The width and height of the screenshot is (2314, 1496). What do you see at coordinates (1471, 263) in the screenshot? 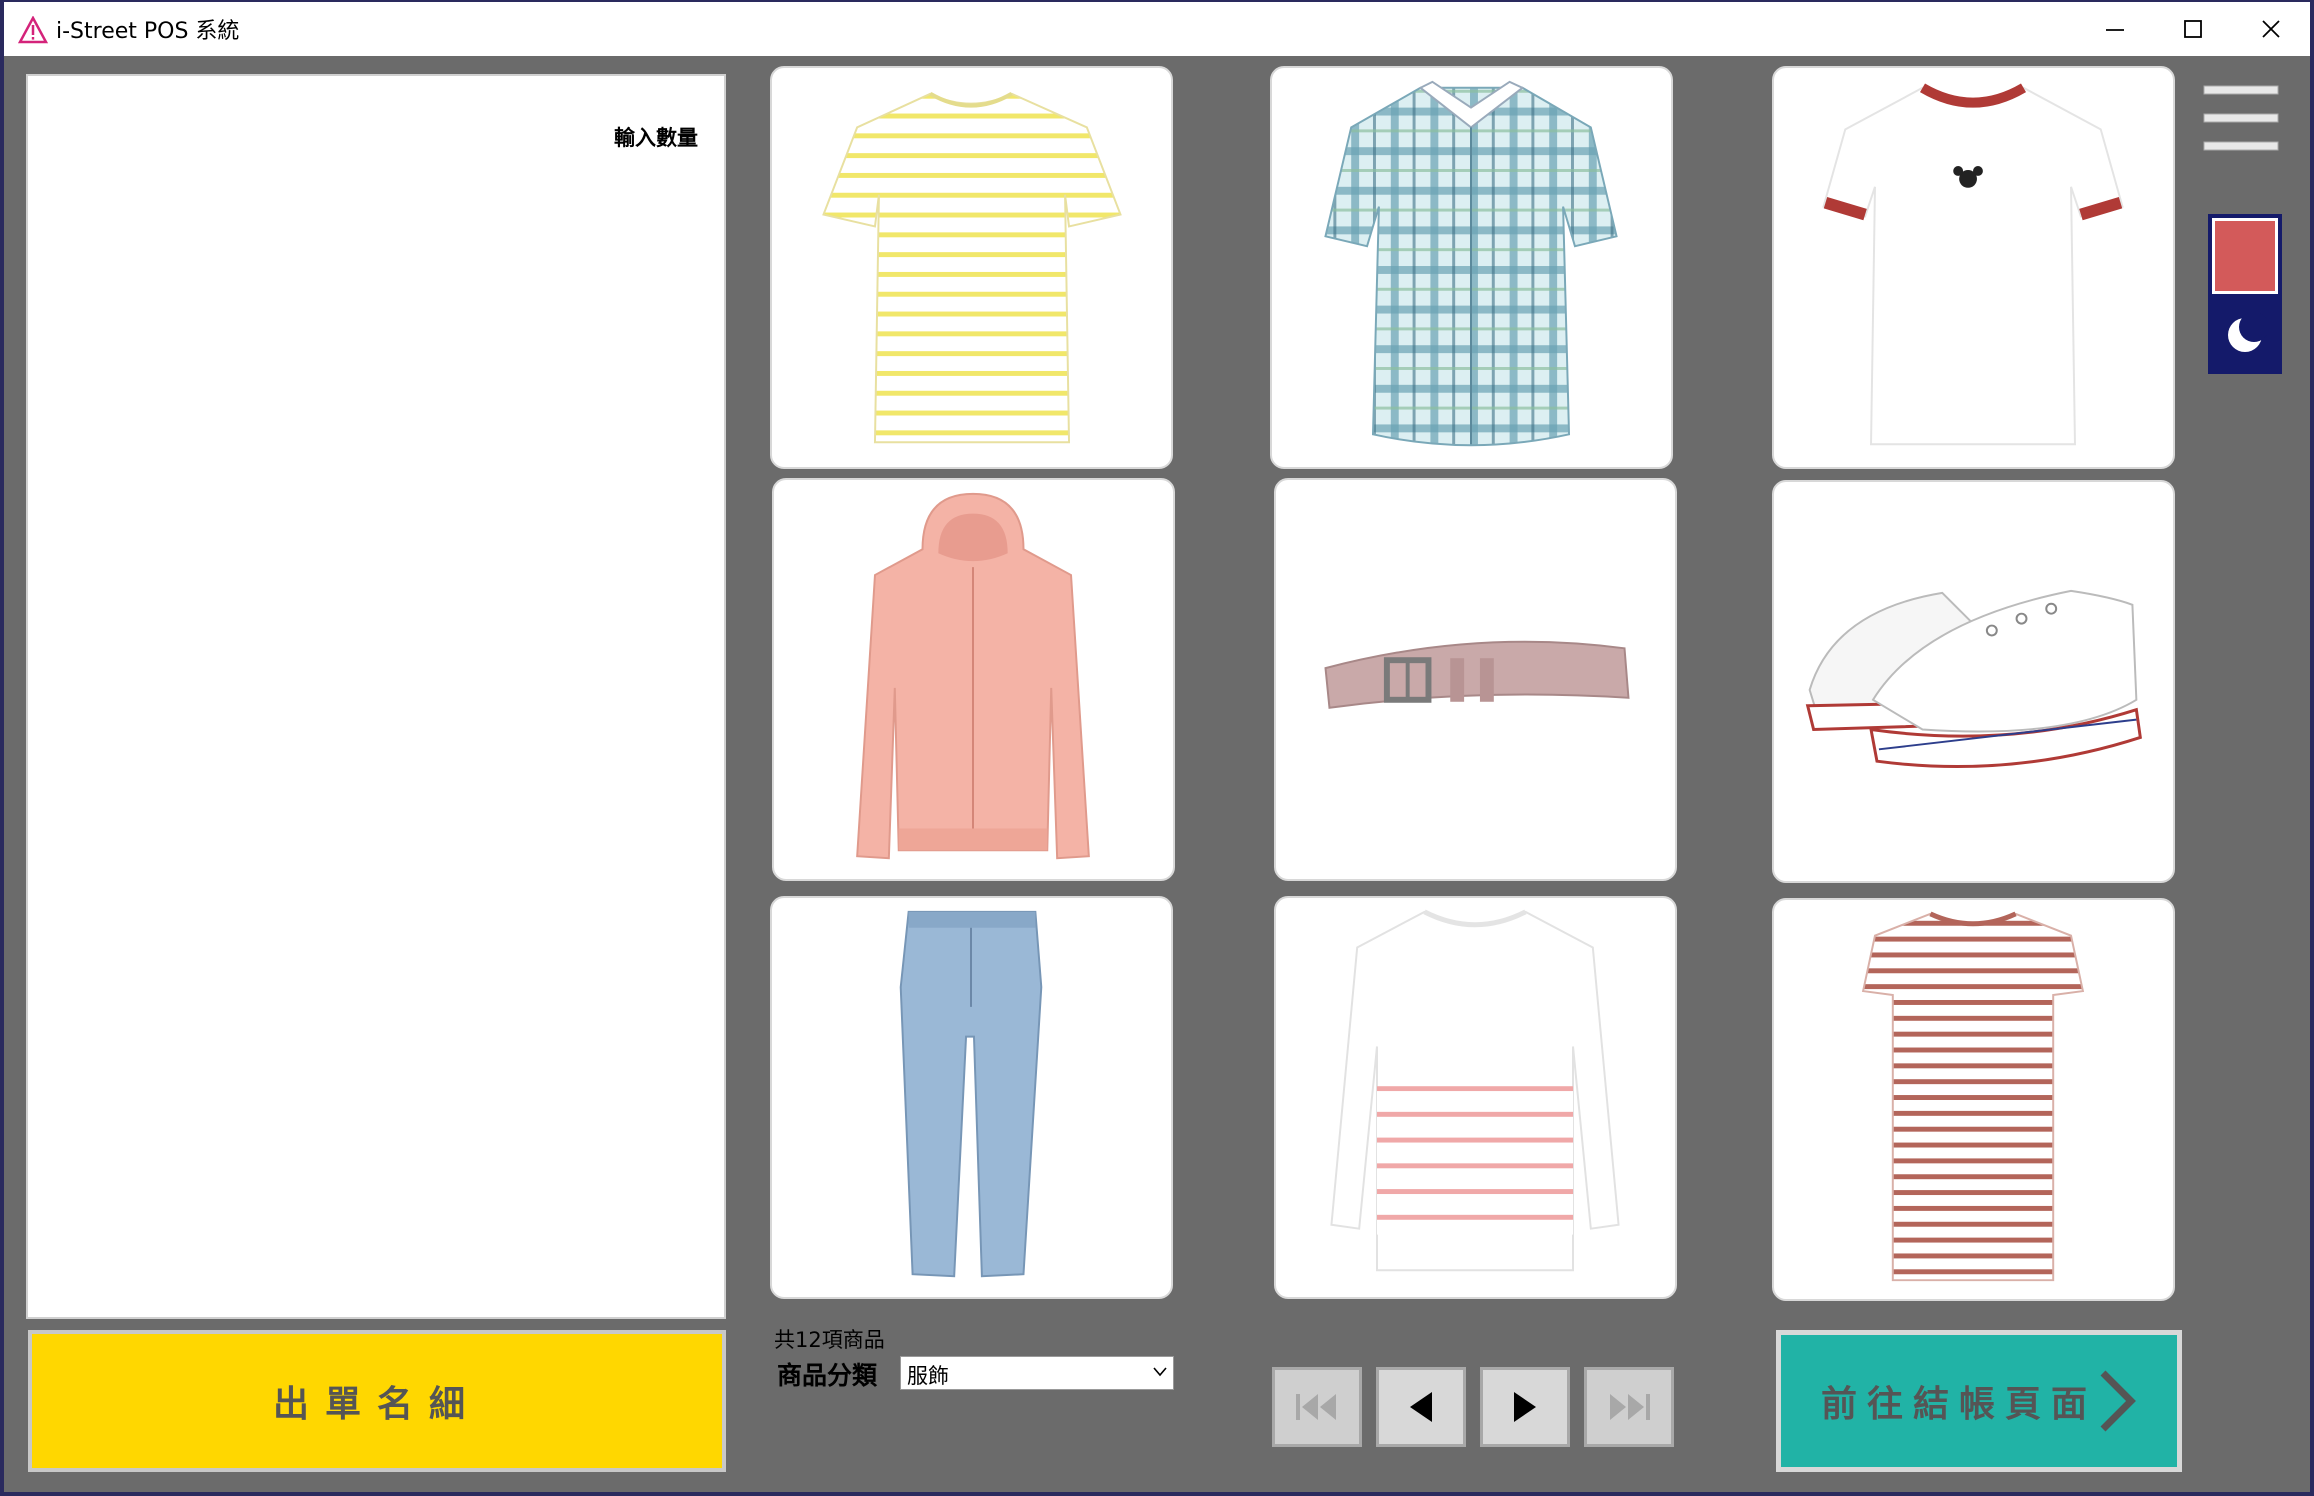
I see `plaid-shirt-icon` at bounding box center [1471, 263].